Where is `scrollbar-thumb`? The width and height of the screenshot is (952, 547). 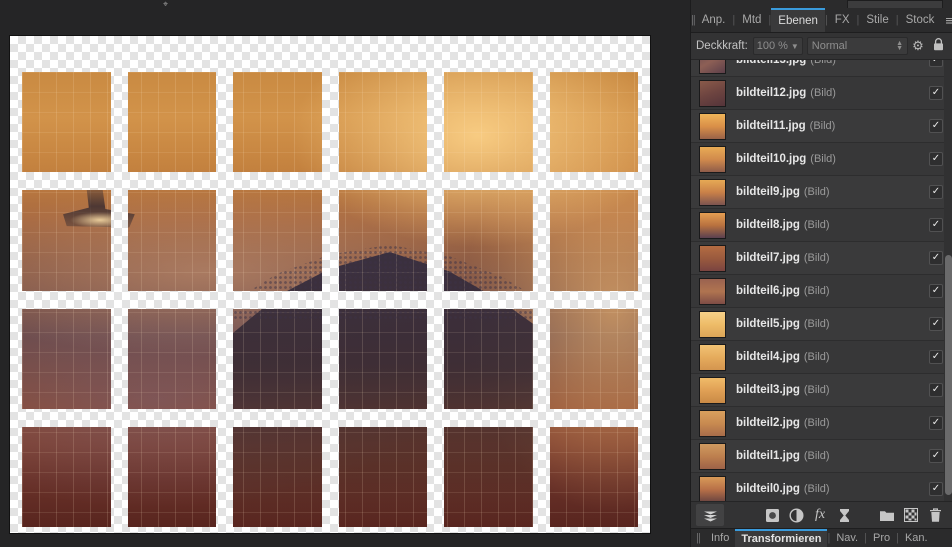
scrollbar-thumb is located at coordinates (948, 375).